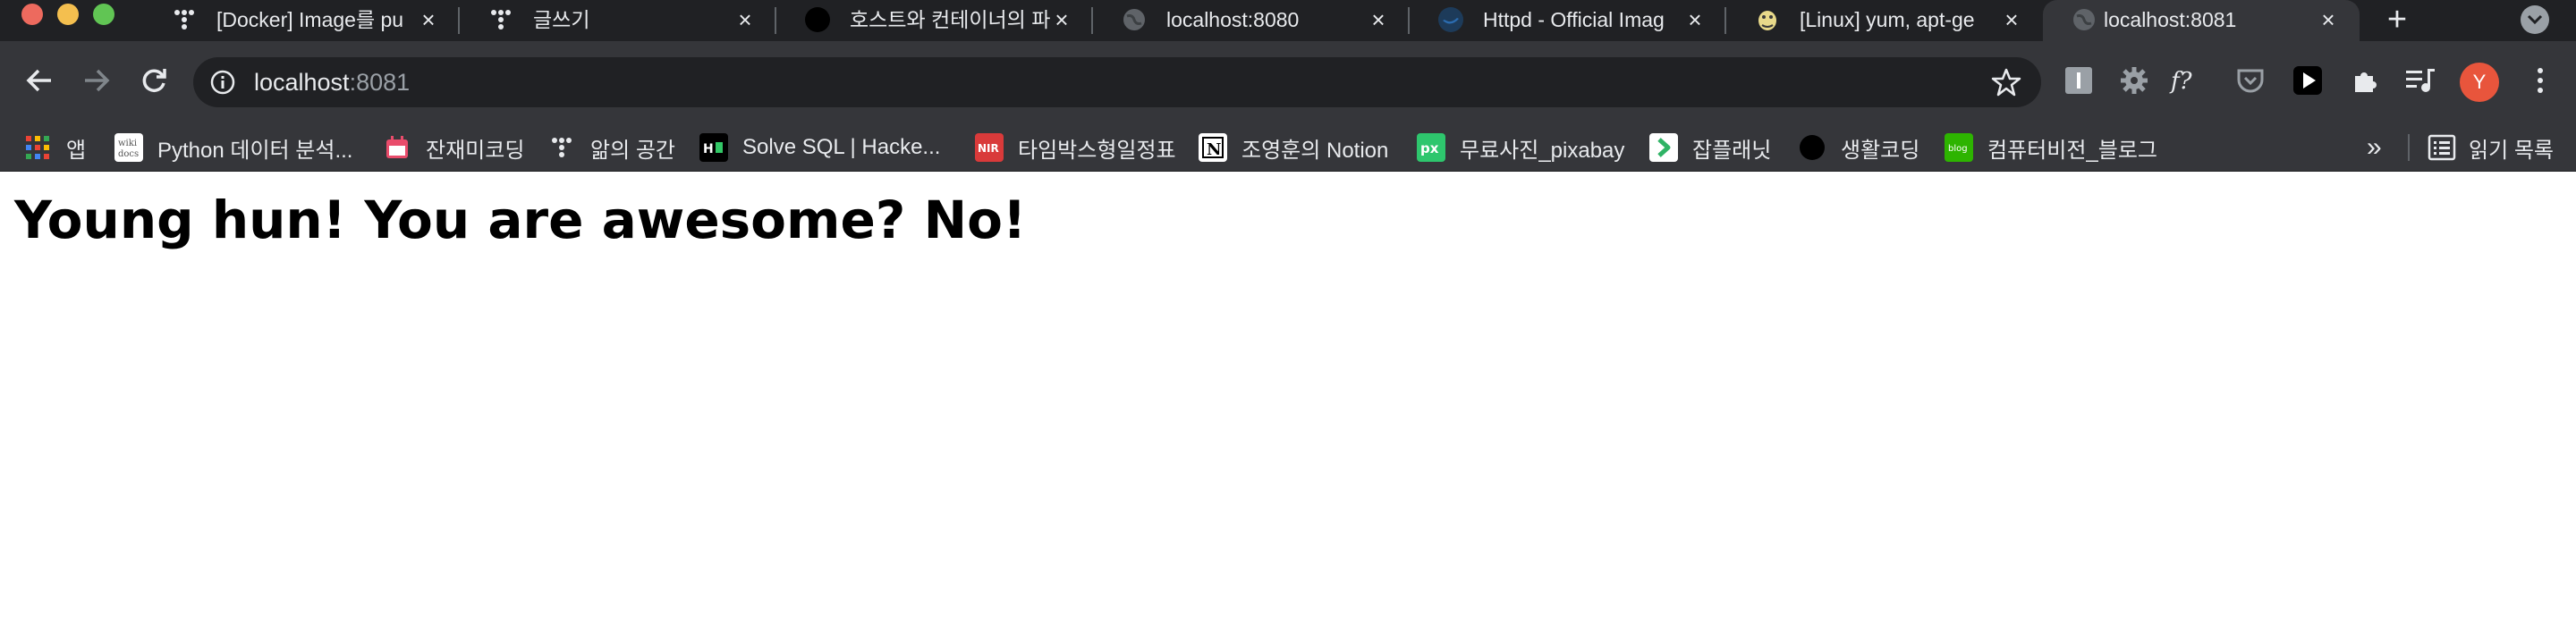 This screenshot has width=2576, height=633. Describe the element at coordinates (302, 82) in the screenshot. I see `url-host: localhost` at that location.